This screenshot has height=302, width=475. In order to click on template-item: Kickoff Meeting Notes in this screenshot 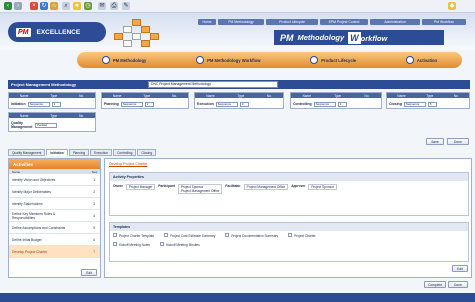, I will do `click(131, 244)`.